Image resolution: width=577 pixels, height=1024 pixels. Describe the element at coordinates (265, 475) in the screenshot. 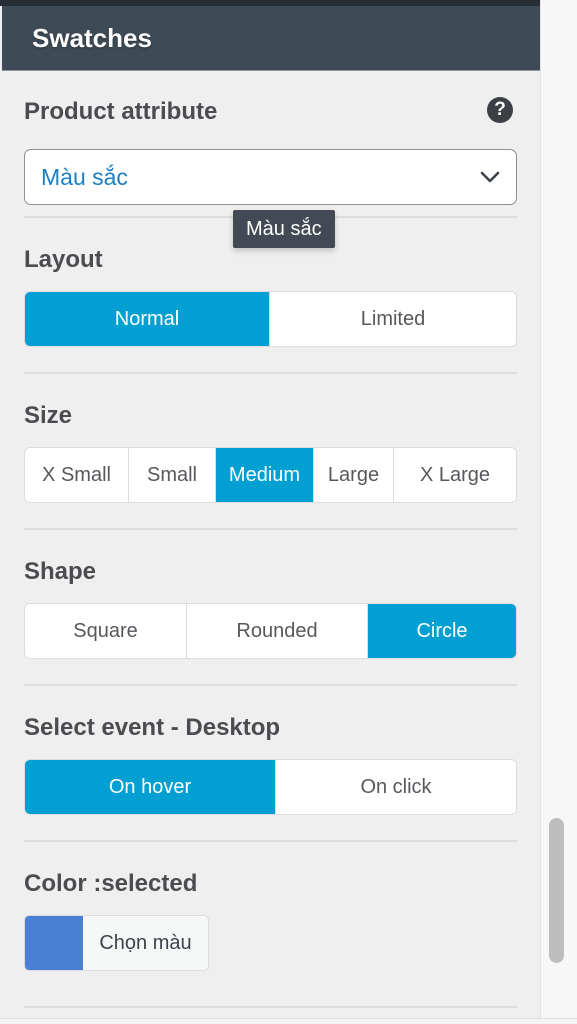

I see `size-medium-button: Medium` at that location.